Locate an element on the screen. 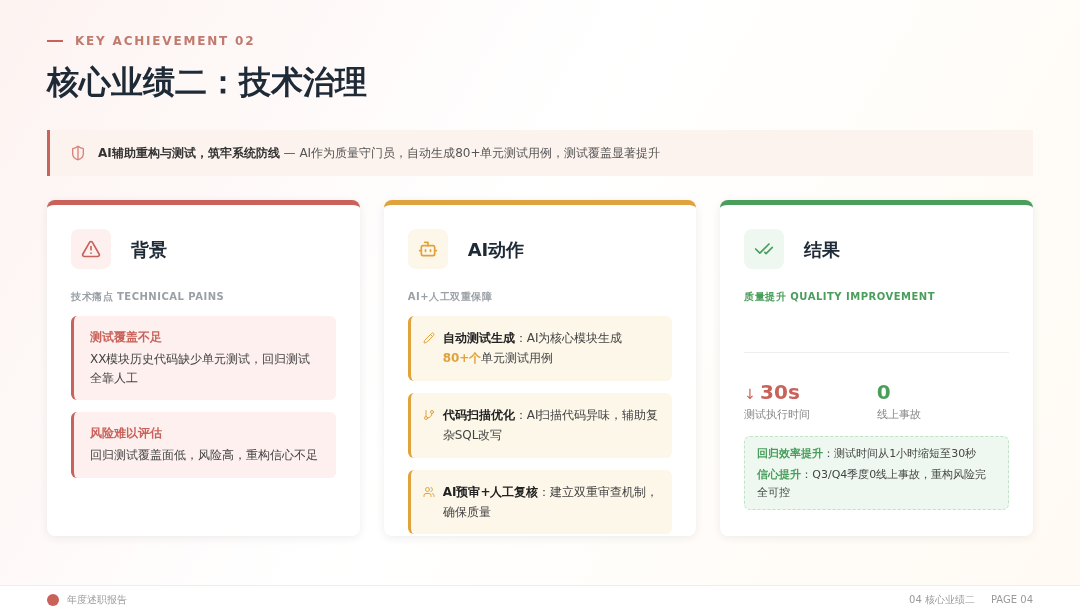 The height and width of the screenshot is (613, 1080). stat-value: 0 is located at coordinates (883, 392).